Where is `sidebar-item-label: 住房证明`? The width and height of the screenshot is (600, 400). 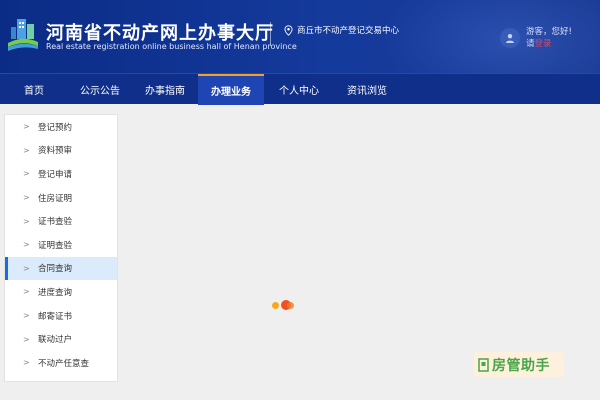 sidebar-item-label: 住房证明 is located at coordinates (55, 198).